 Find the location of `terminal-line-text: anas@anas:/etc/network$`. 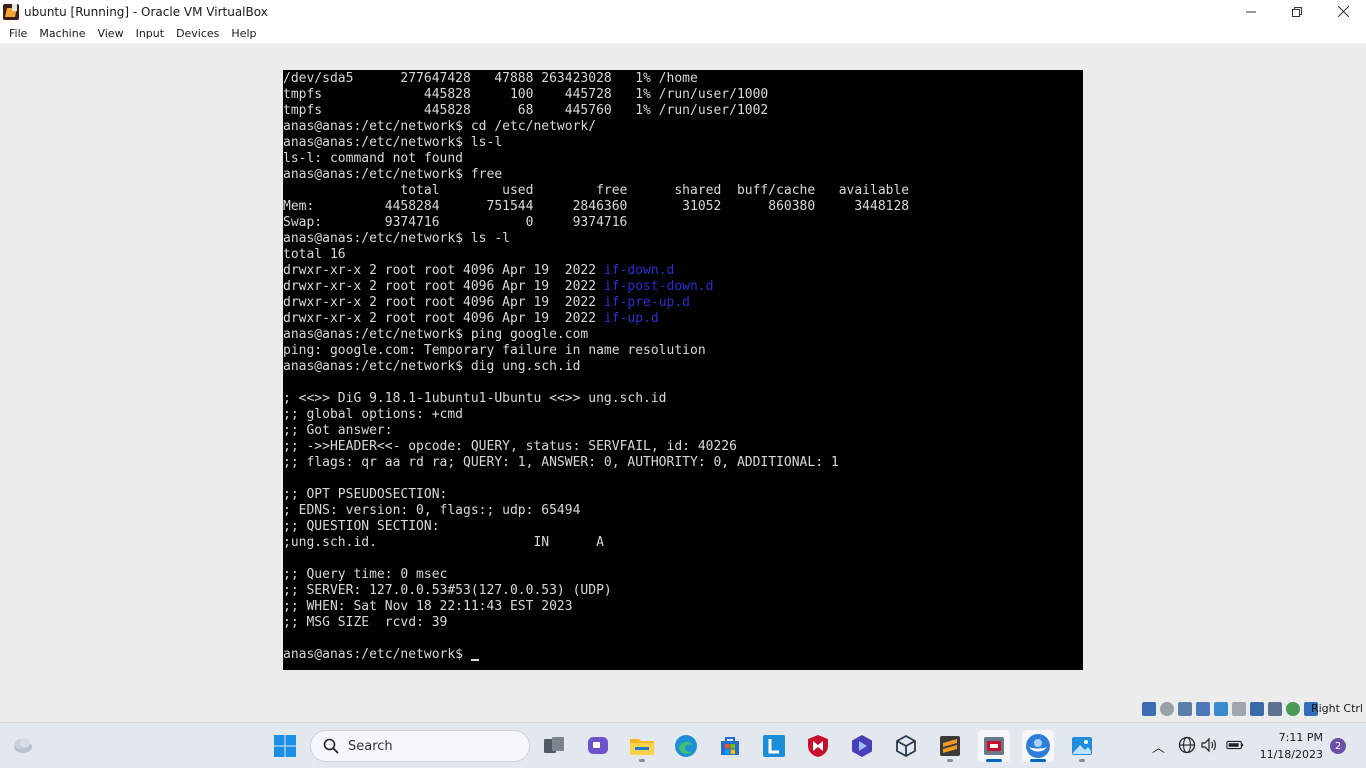

terminal-line-text: anas@anas:/etc/network$ is located at coordinates (377, 654).